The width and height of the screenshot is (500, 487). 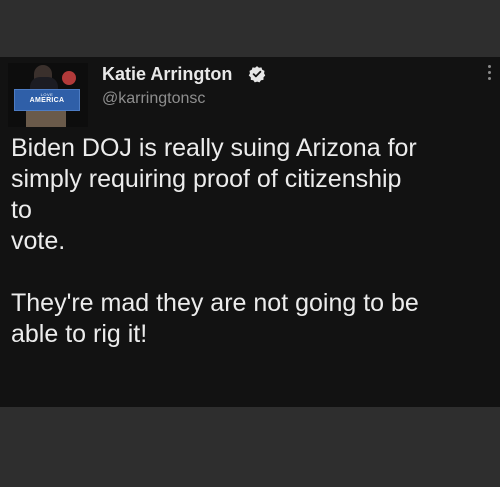 I want to click on avatar-sign-main-text: AMERICA, so click(x=47, y=100).